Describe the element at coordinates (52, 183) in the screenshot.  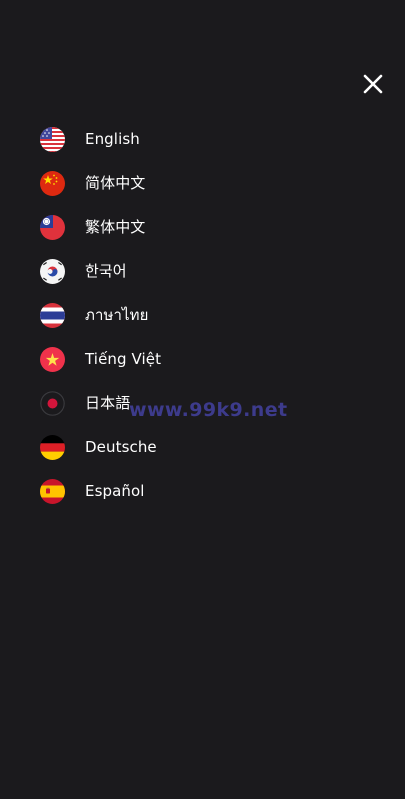
I see `flag-cn-icon` at that location.